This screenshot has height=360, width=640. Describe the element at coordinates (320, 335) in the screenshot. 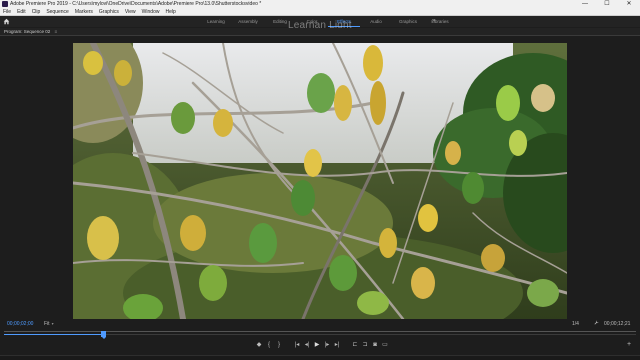

I see `scrub-bar` at that location.